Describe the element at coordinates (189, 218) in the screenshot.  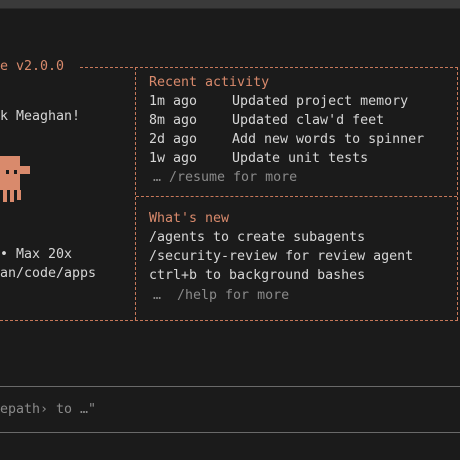
I see `whats-new-heading: What's new` at that location.